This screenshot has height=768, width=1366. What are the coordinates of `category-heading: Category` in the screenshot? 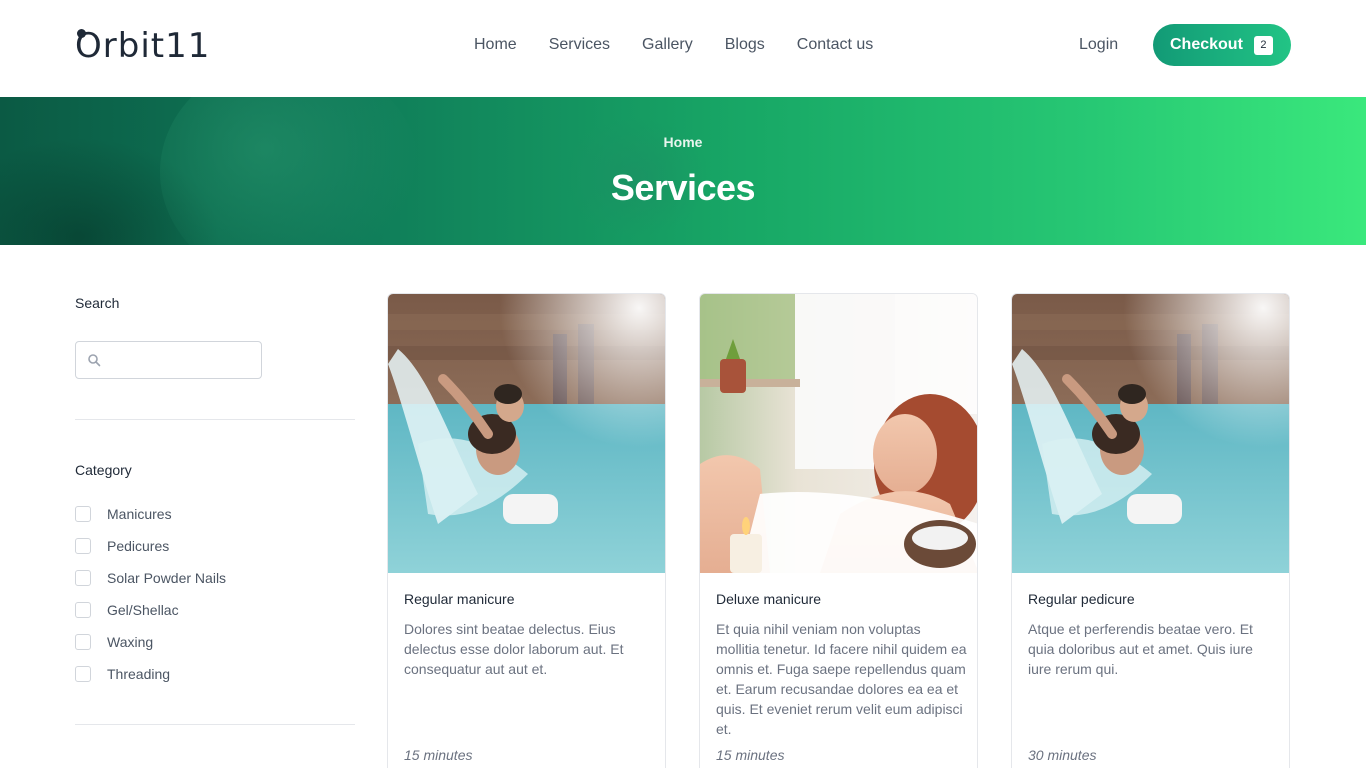 It's located at (103, 470).